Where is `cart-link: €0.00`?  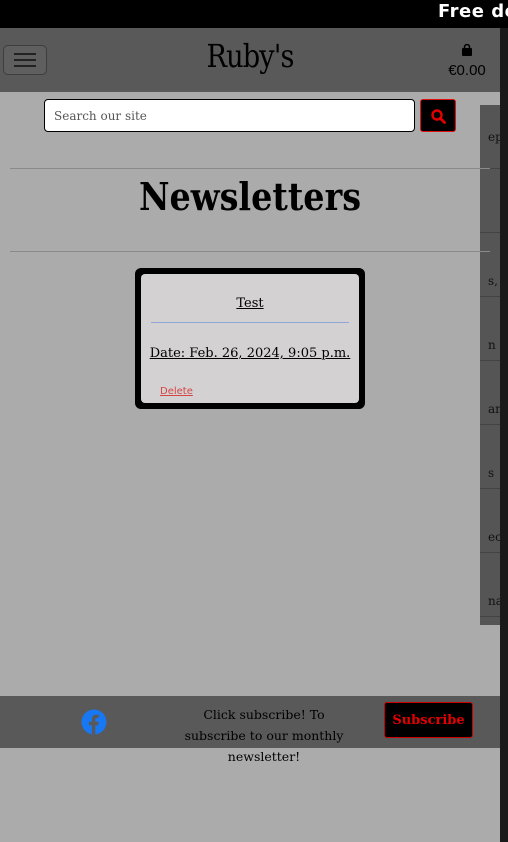 cart-link: €0.00 is located at coordinates (467, 59).